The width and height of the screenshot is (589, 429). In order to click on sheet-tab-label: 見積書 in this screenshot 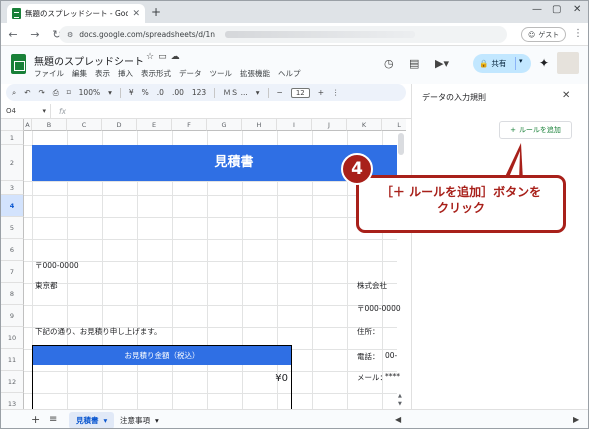, I will do `click(87, 420)`.